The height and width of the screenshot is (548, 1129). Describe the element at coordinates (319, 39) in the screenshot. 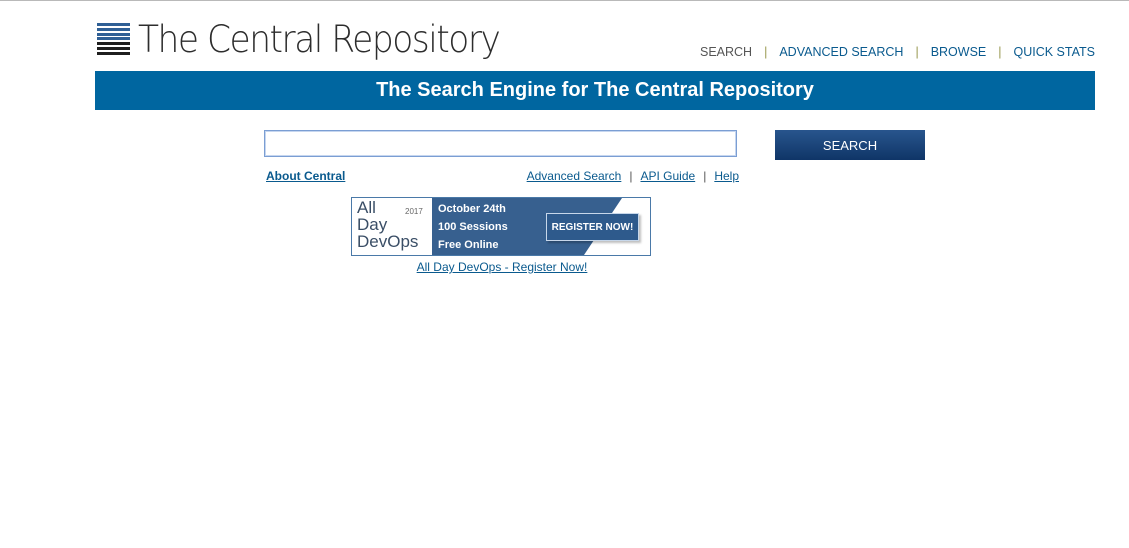

I see `logo-text: The Central Repository` at that location.